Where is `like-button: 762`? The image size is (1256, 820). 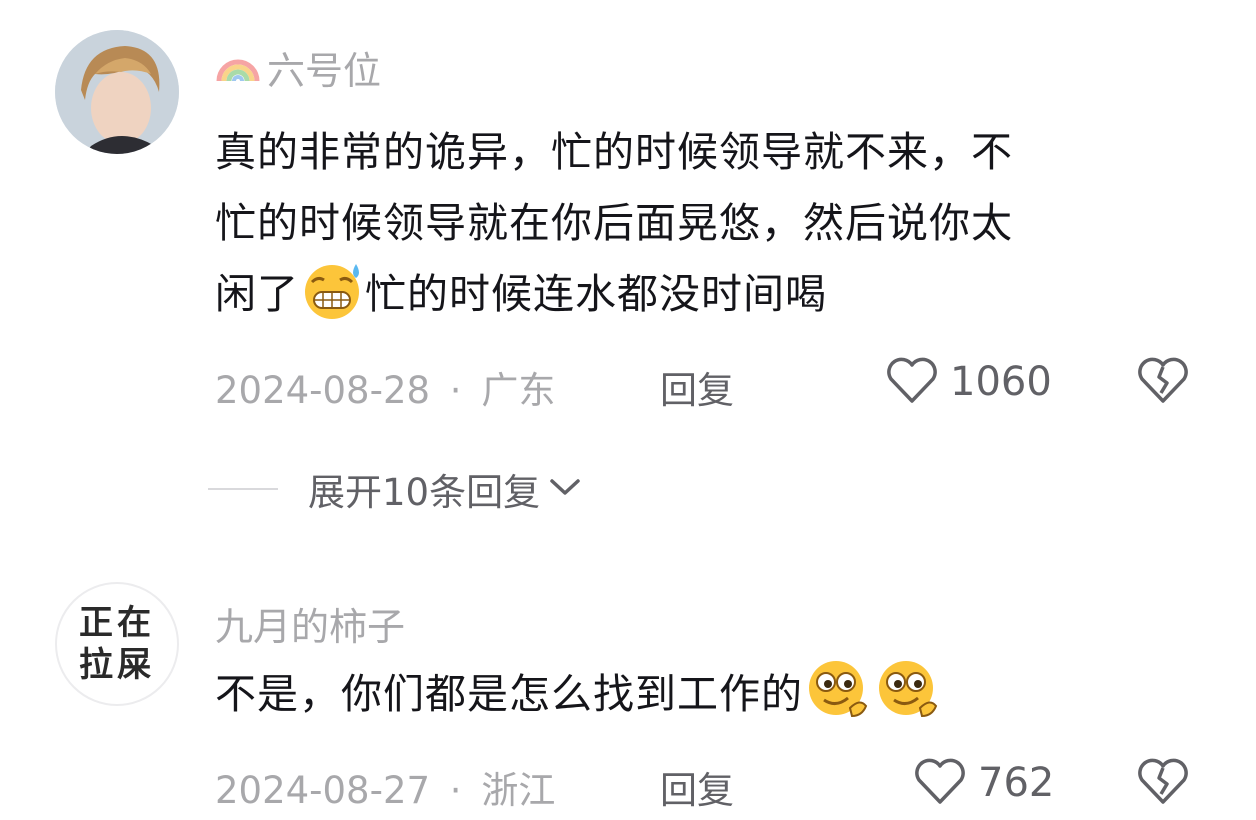
like-button: 762 is located at coordinates (983, 783).